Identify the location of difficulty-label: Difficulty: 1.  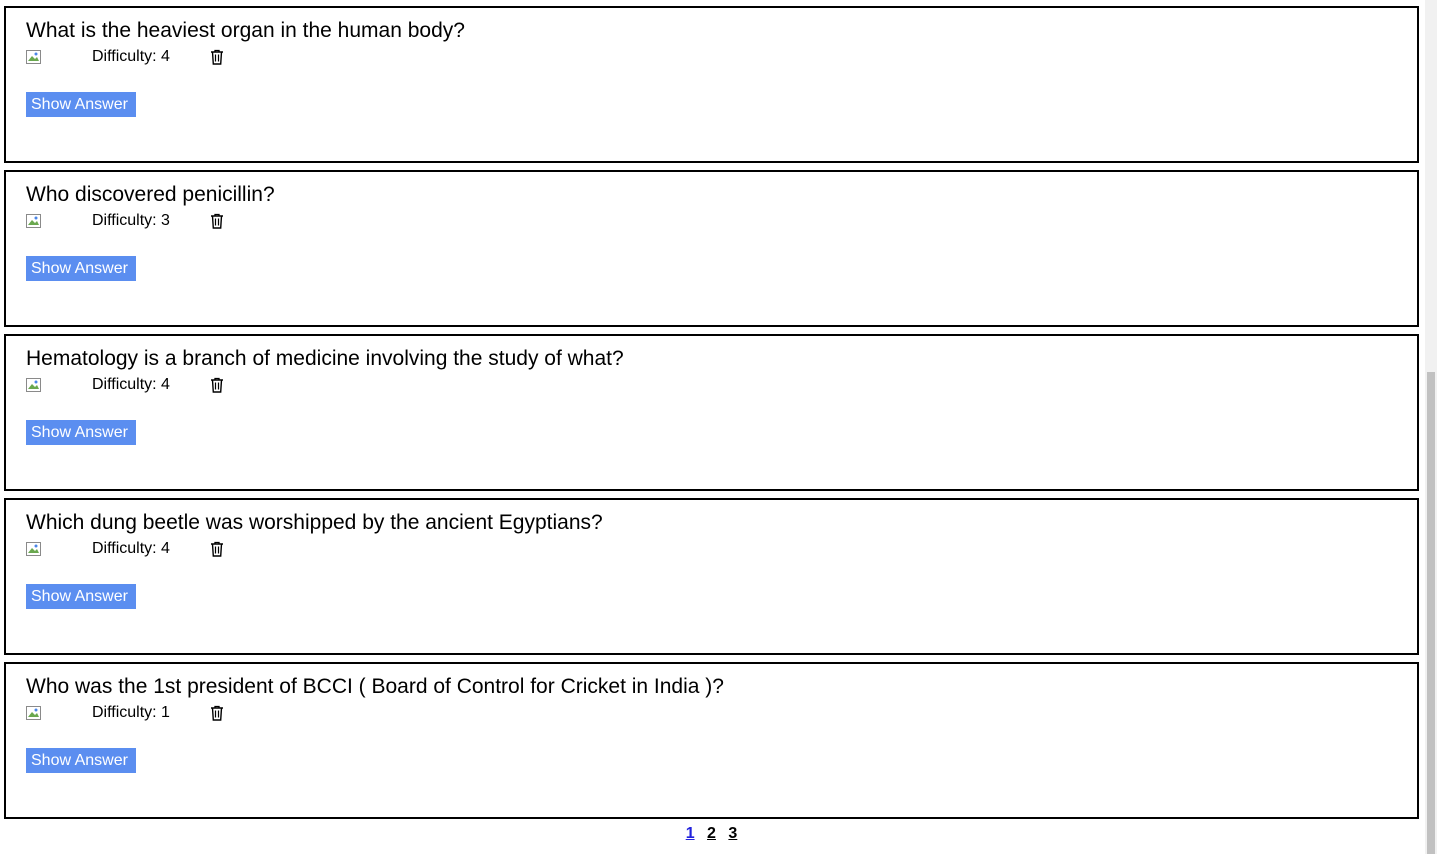
(131, 712).